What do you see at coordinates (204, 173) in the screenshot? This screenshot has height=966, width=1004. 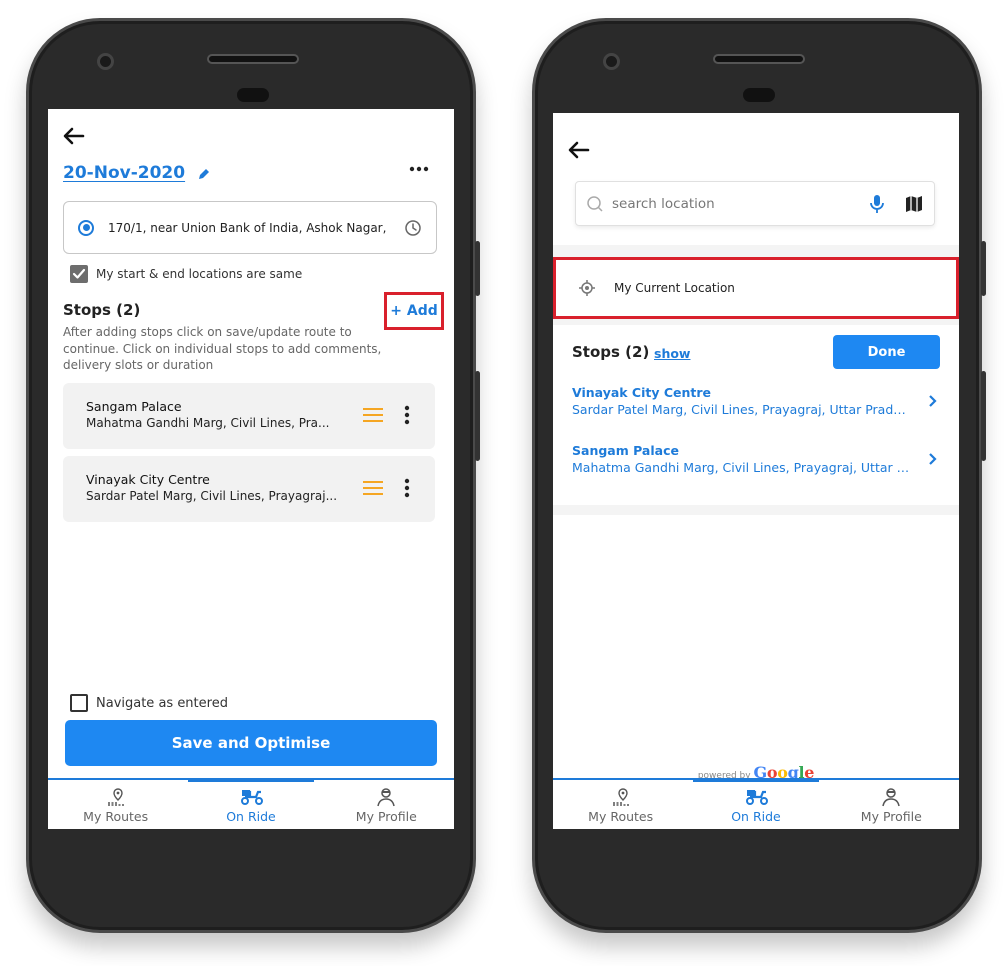 I see `pencil-icon` at bounding box center [204, 173].